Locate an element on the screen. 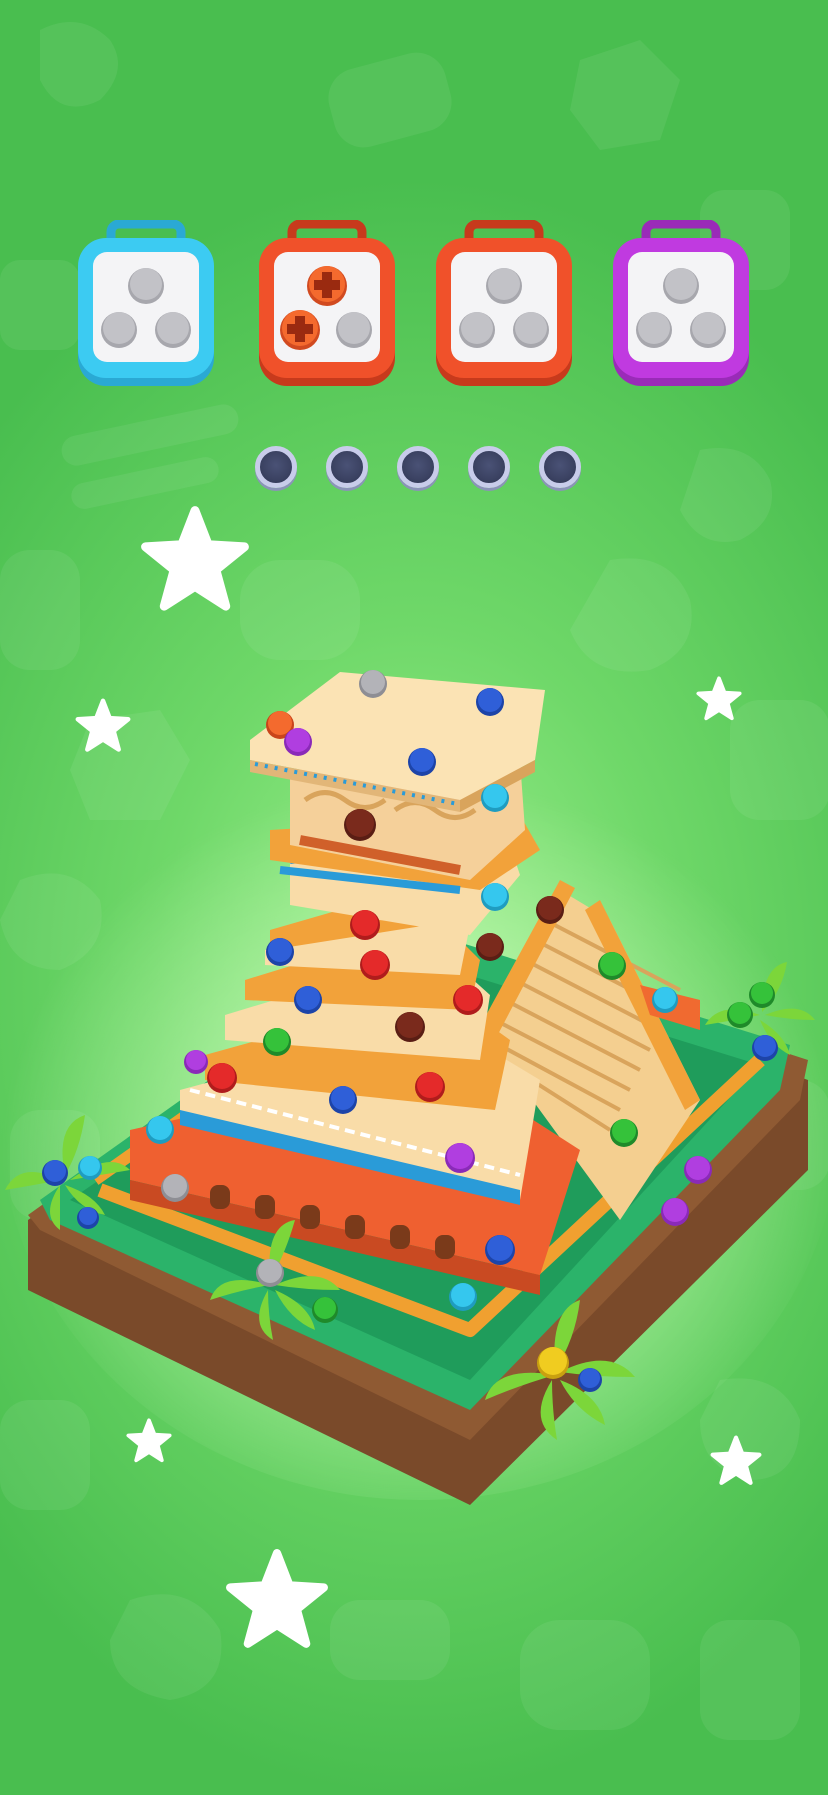 This screenshot has width=828, height=1795. screw-box-purple is located at coordinates (681, 305).